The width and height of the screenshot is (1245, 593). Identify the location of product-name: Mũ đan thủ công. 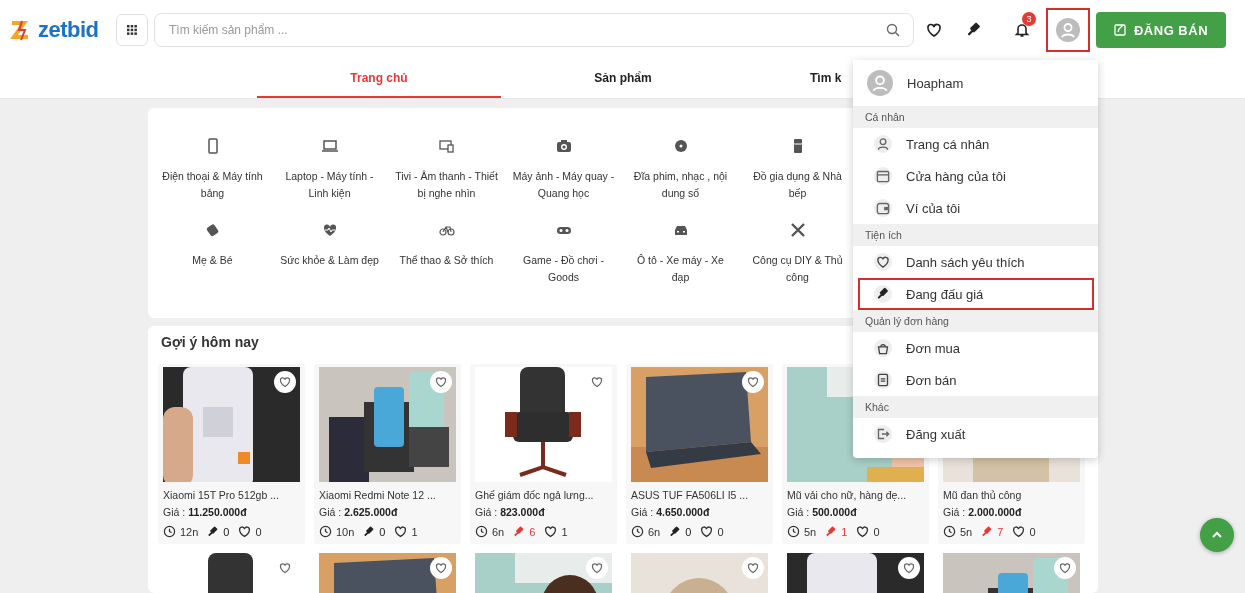
(983, 495).